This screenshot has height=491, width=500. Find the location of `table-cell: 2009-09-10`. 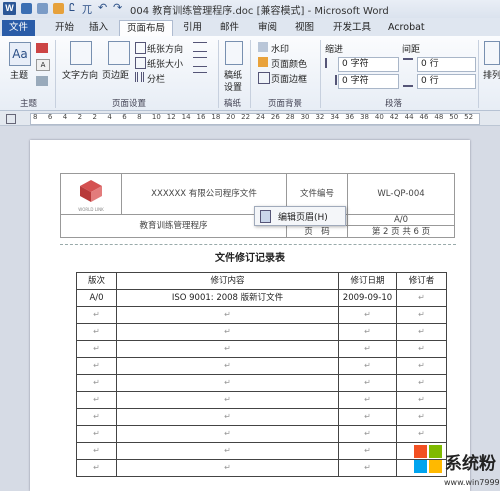

table-cell: 2009-09-10 is located at coordinates (367, 298).